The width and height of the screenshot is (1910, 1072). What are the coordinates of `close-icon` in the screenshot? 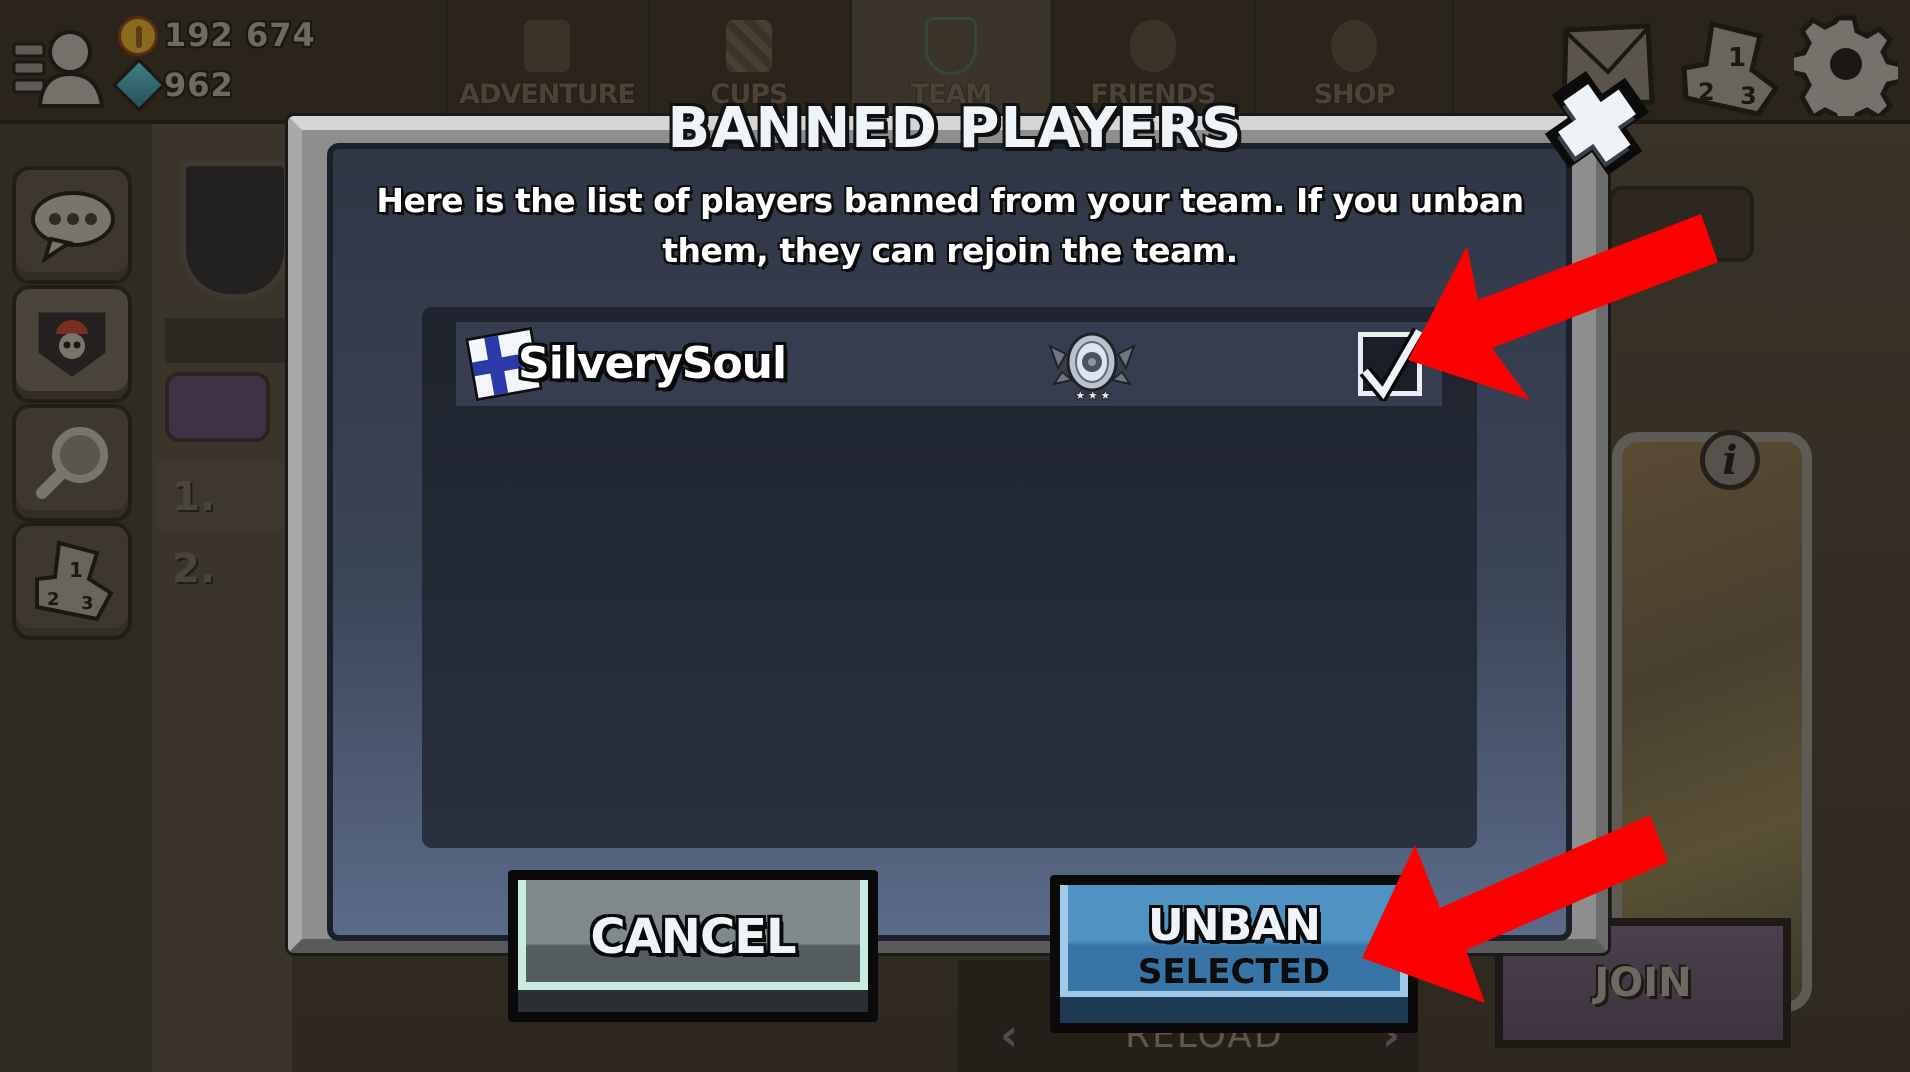 It's located at (1597, 123).